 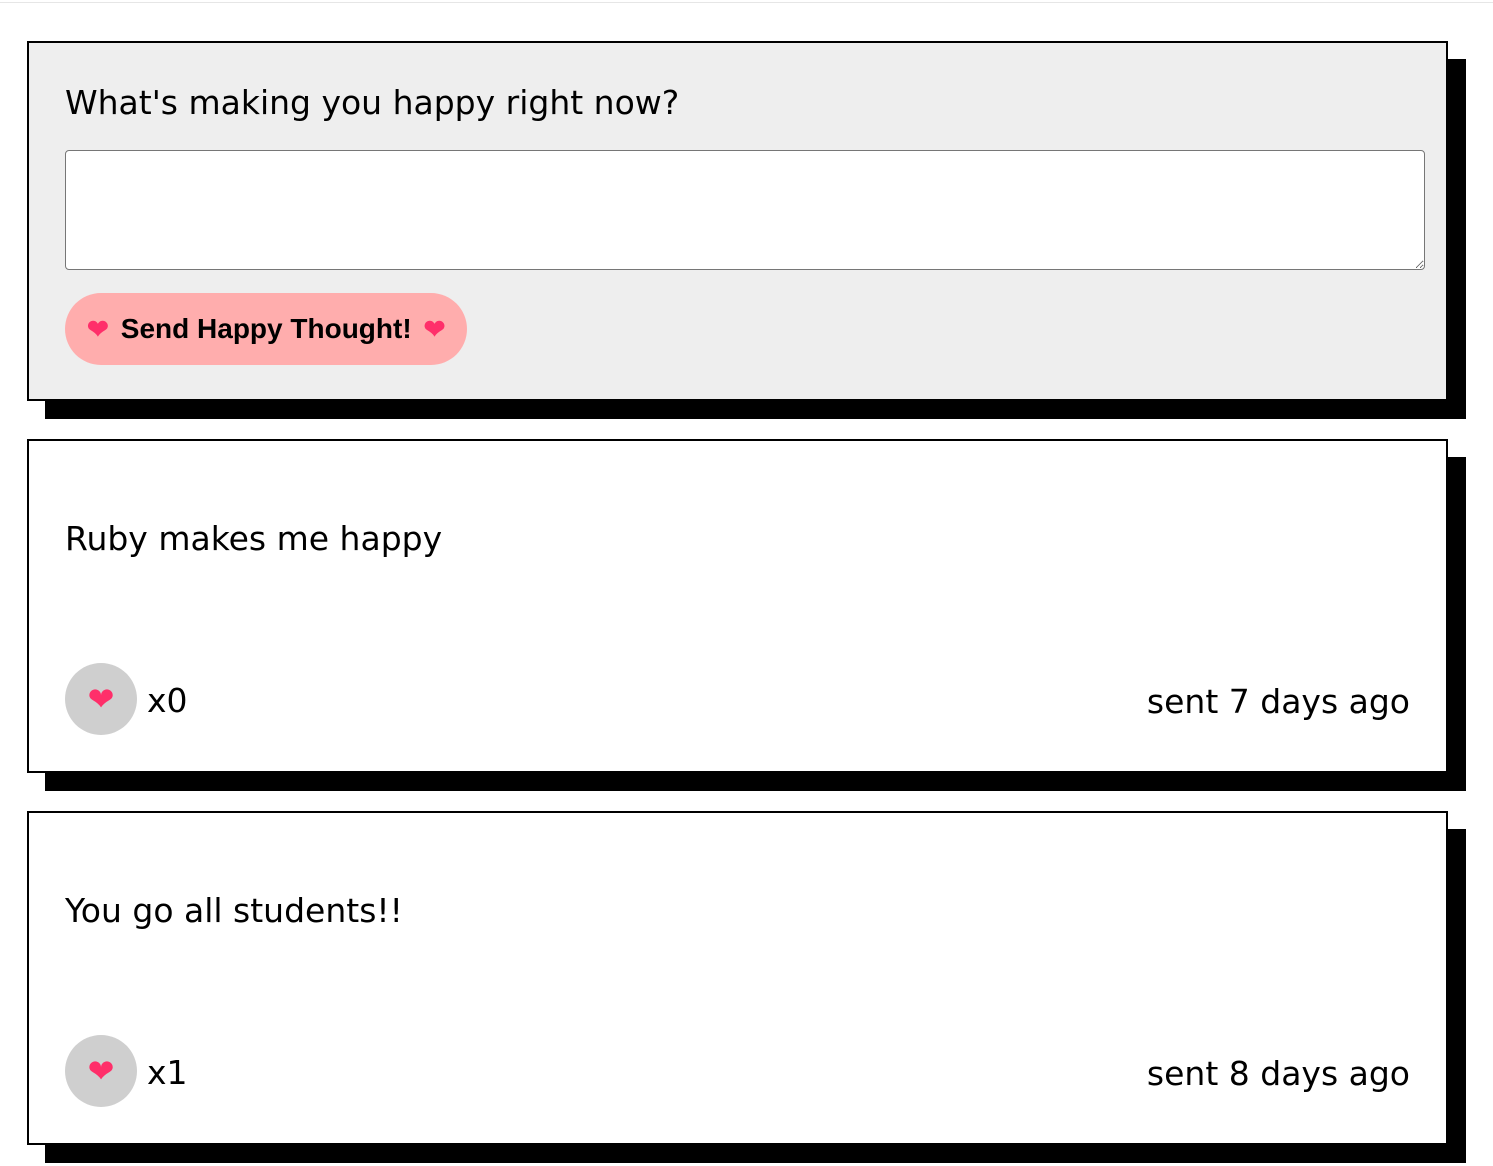 I want to click on form-prompt: What's making you happy right now?, so click(x=372, y=102).